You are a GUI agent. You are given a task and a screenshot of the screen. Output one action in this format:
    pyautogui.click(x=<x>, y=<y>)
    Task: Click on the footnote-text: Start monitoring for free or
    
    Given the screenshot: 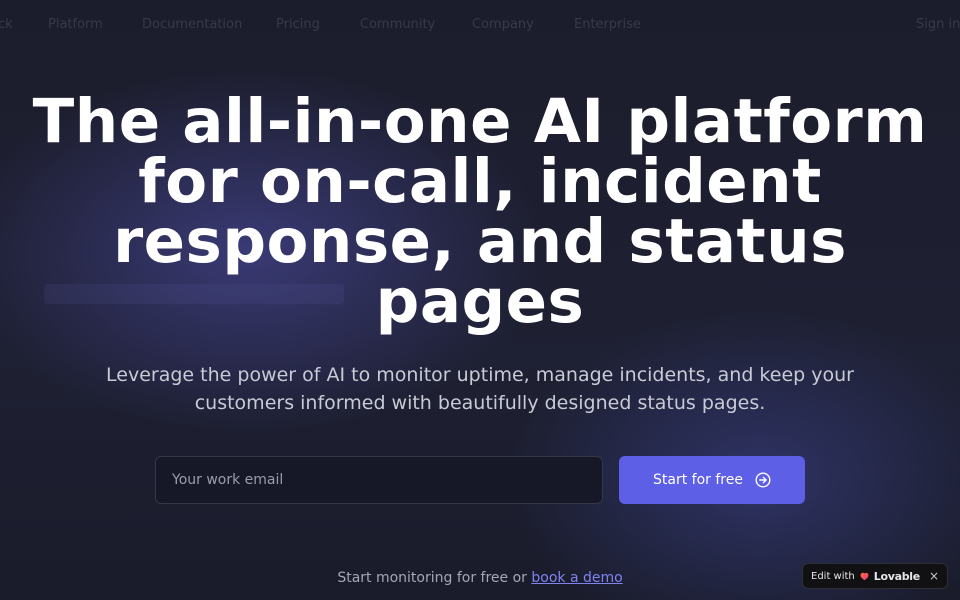 What is the action you would take?
    pyautogui.click(x=434, y=578)
    